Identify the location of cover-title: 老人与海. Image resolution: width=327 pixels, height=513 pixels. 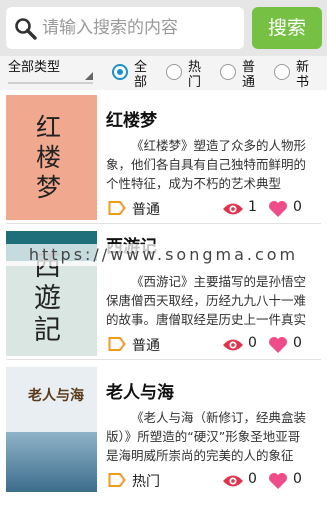
(56, 396).